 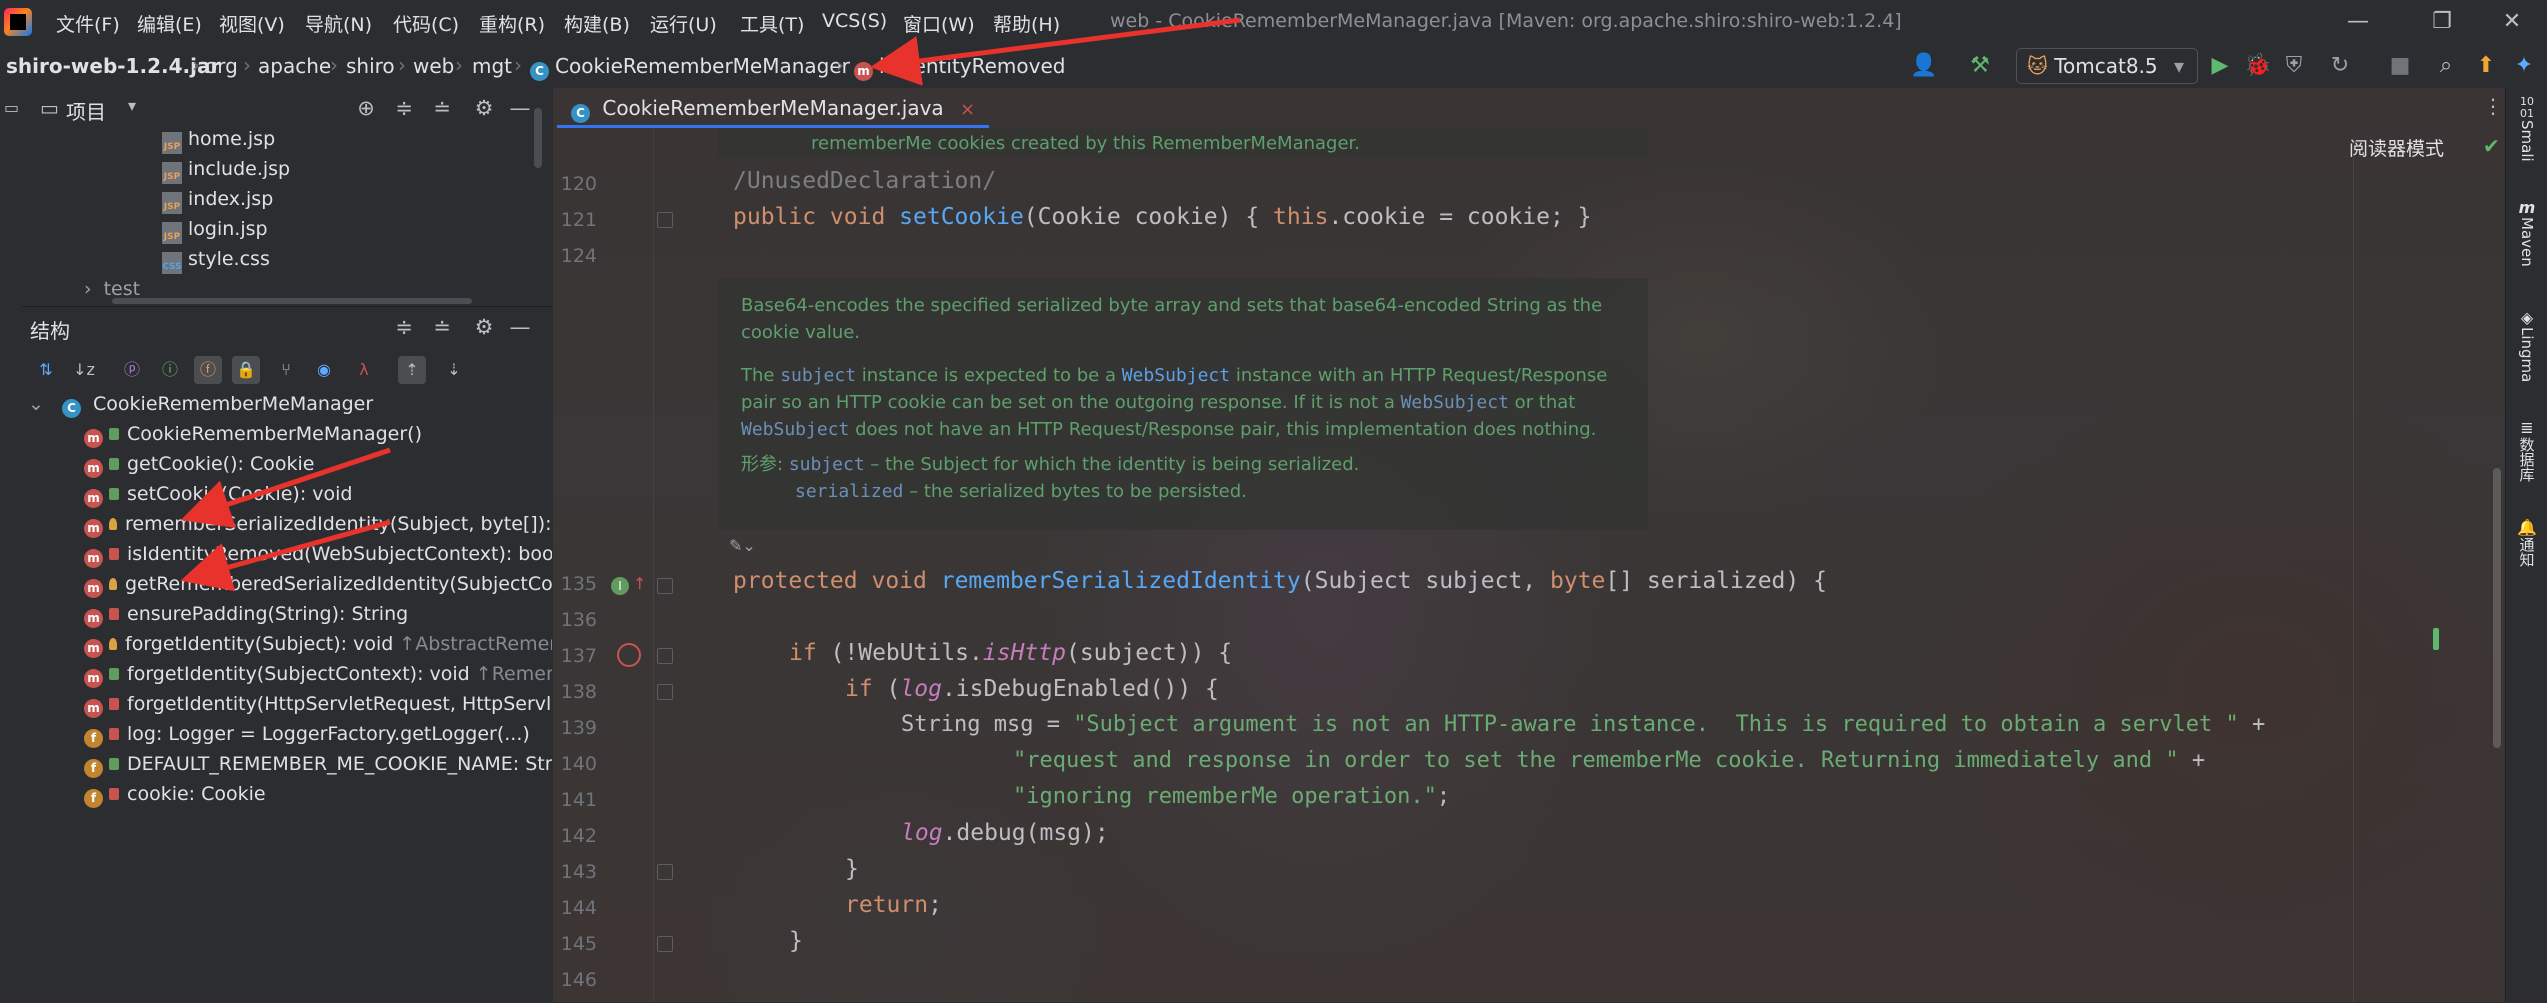 I want to click on chevron-down-icon: ▾, so click(x=132, y=105).